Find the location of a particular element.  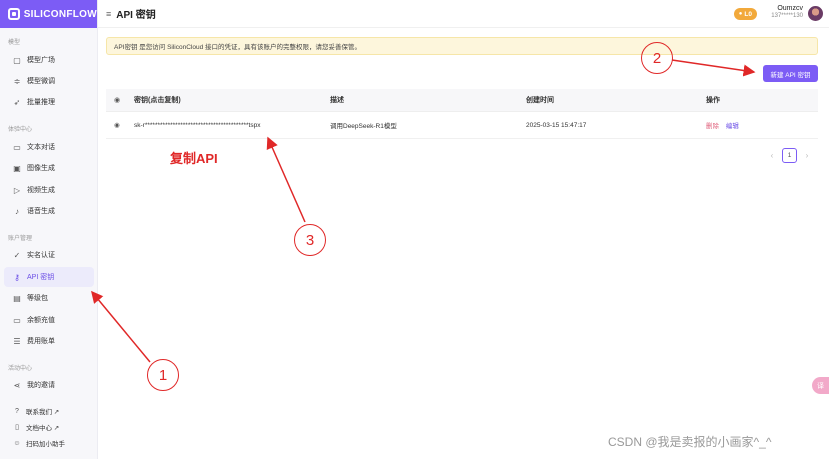

share-icon: ⋖ is located at coordinates (17, 385).